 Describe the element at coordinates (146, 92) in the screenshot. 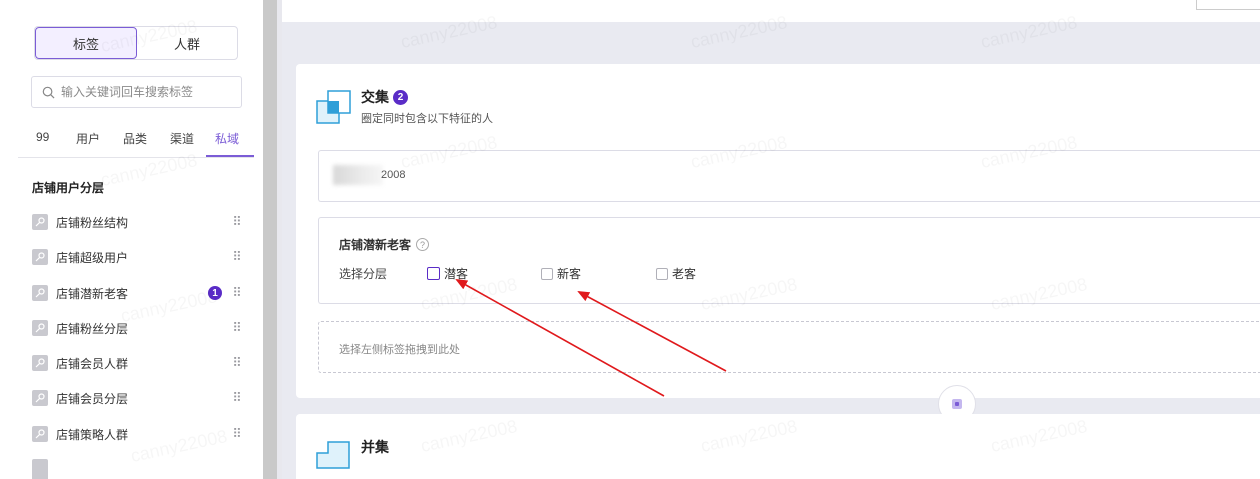

I see `tag-search-input` at that location.